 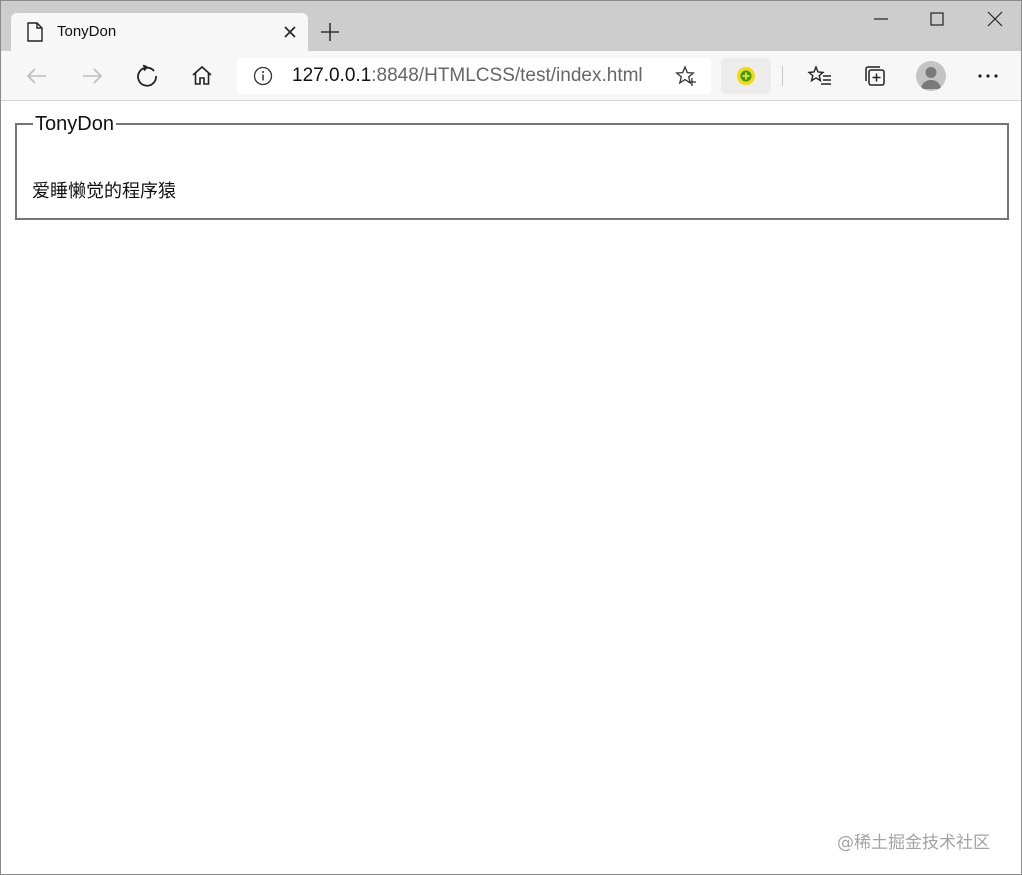 What do you see at coordinates (92, 76) in the screenshot?
I see `forward-arrow-icon` at bounding box center [92, 76].